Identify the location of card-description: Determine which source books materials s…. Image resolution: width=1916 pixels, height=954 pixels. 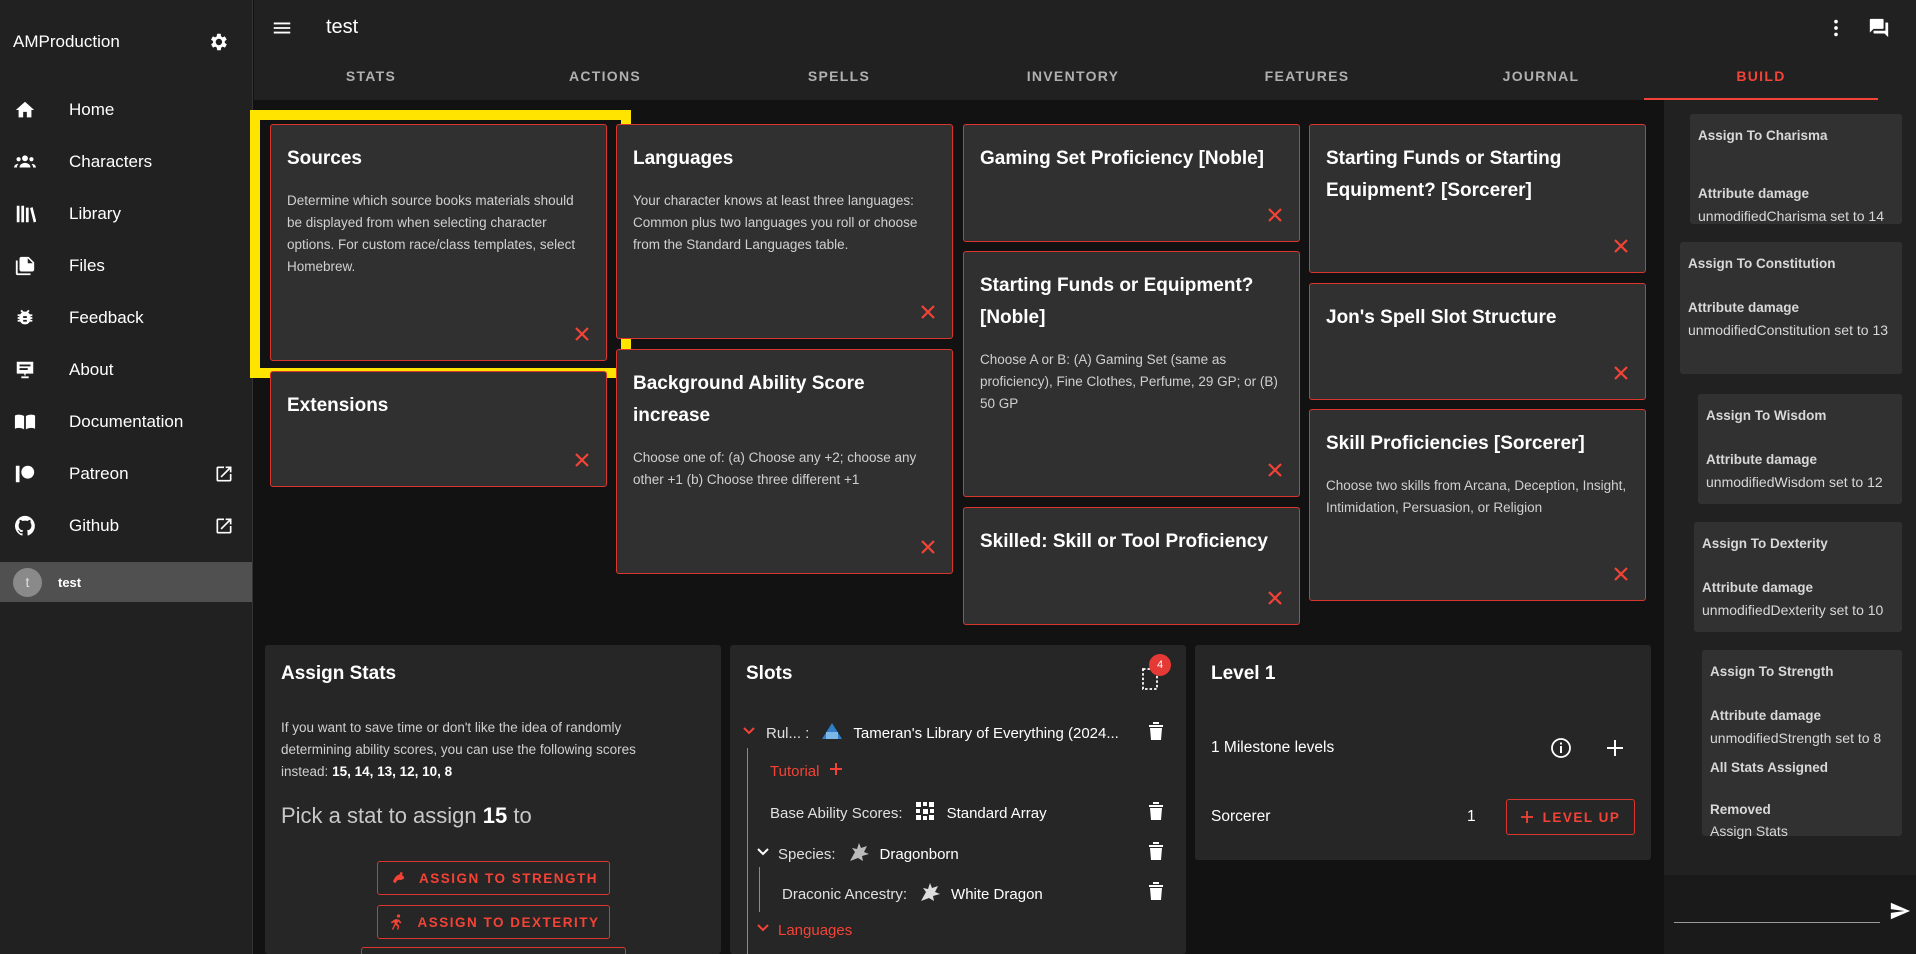
(431, 233).